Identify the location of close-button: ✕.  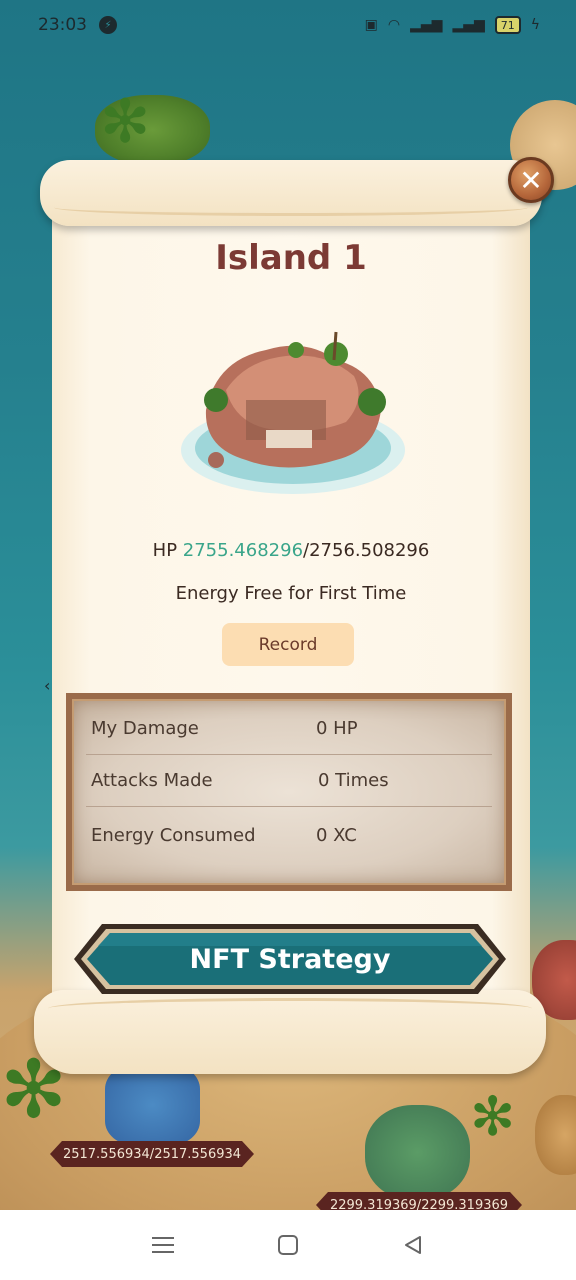
(531, 180).